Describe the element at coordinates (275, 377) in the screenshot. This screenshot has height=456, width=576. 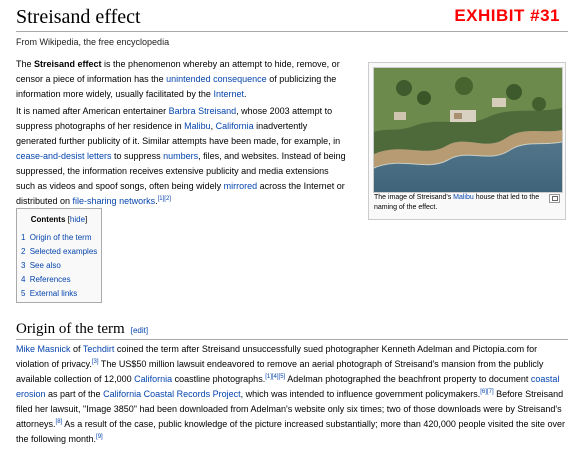
I see `citation-4: [4]` at that location.